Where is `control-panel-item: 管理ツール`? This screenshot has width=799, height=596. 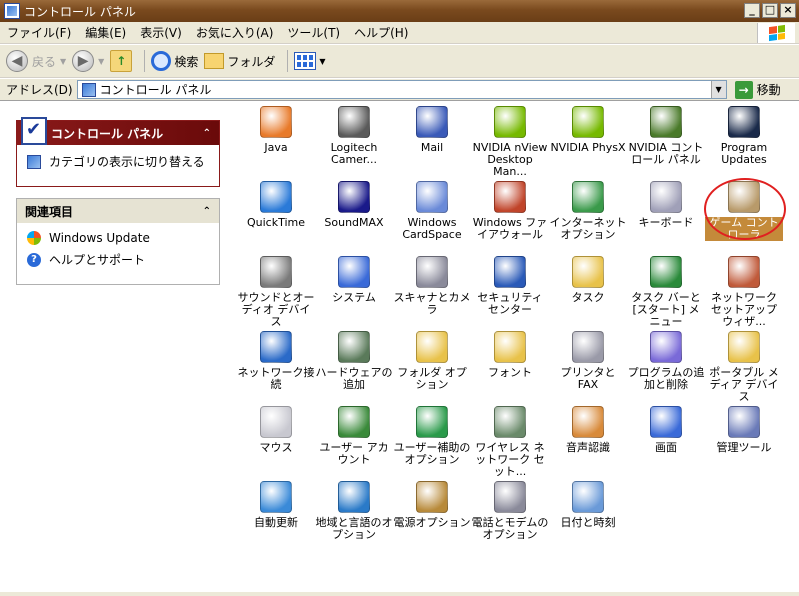 control-panel-item: 管理ツール is located at coordinates (744, 430).